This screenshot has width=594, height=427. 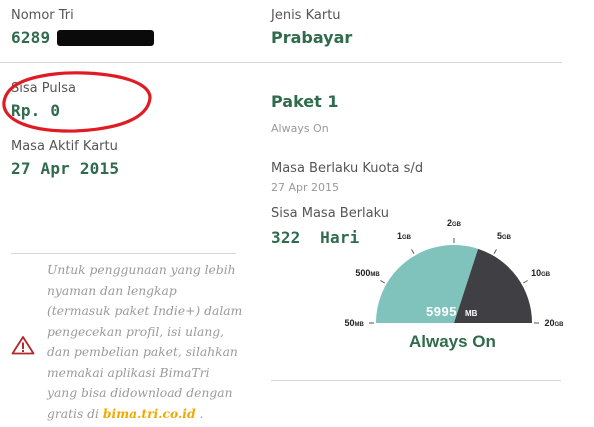 What do you see at coordinates (305, 101) in the screenshot?
I see `package-name: Paket 1` at bounding box center [305, 101].